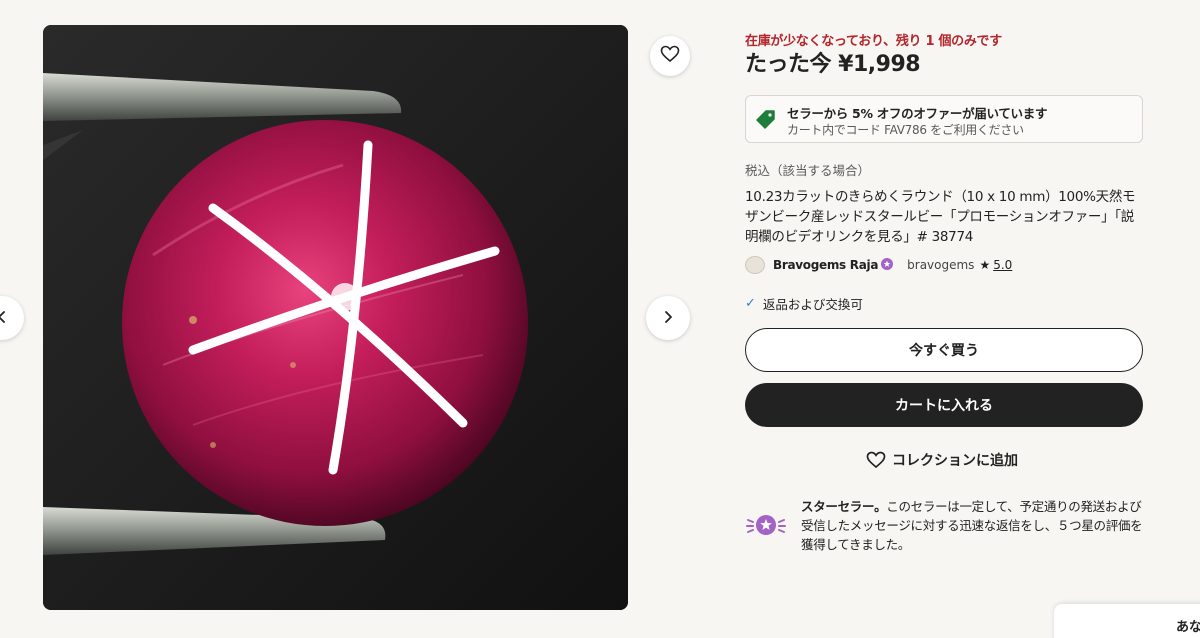 The width and height of the screenshot is (1200, 638). What do you see at coordinates (955, 461) in the screenshot?
I see `add-to-collection-label: コレクションに追加` at bounding box center [955, 461].